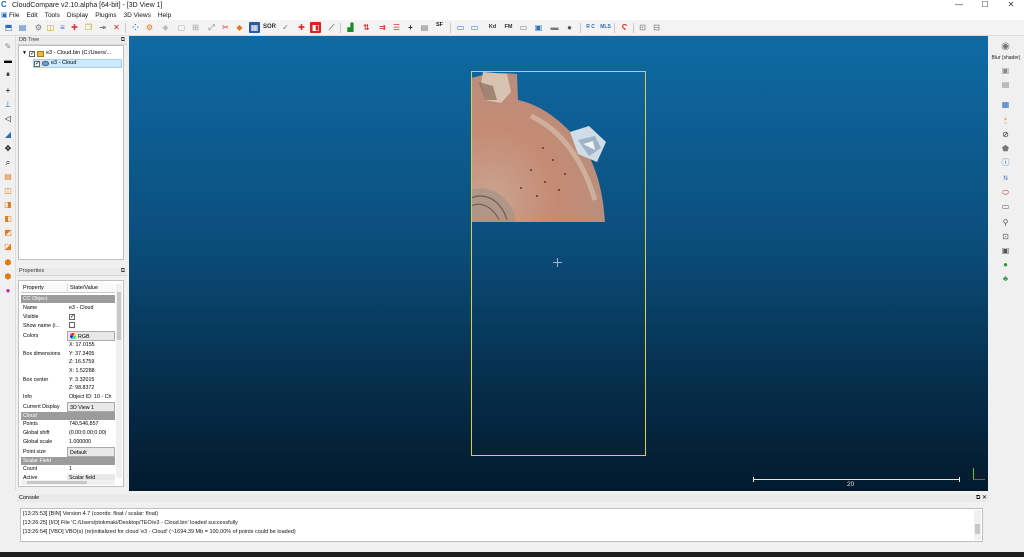  Describe the element at coordinates (8, 27) in the screenshot. I see `open-file-icon: ⬒` at that location.